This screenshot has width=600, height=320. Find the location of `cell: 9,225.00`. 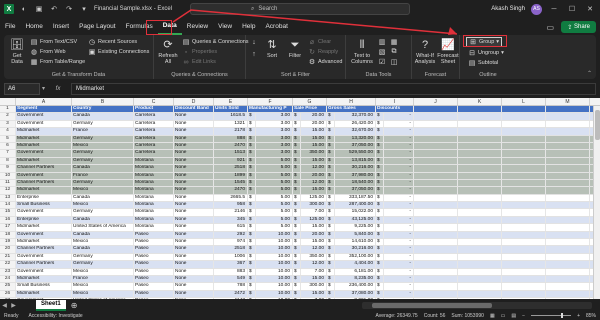

cell: 9,225.00 is located at coordinates (355, 227).